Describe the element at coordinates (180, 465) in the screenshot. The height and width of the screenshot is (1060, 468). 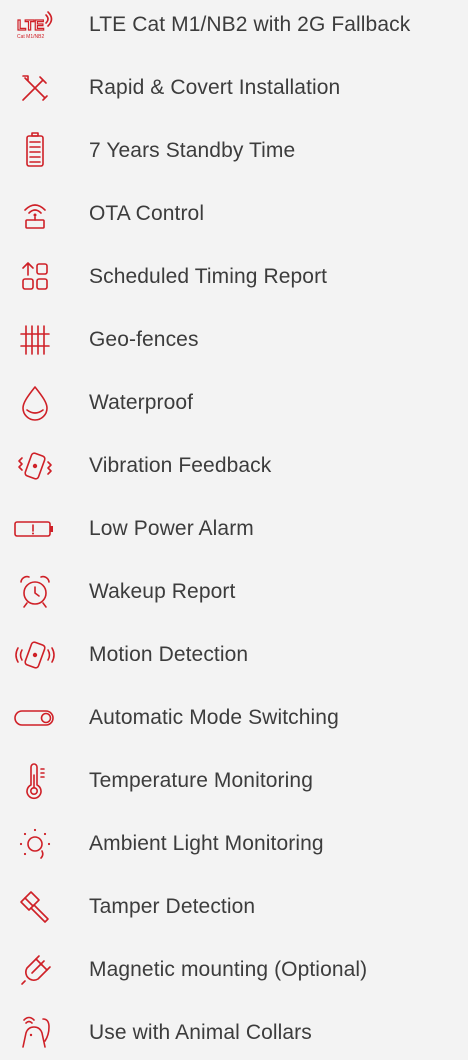
I see `feature-label: Vibration Feedback` at that location.